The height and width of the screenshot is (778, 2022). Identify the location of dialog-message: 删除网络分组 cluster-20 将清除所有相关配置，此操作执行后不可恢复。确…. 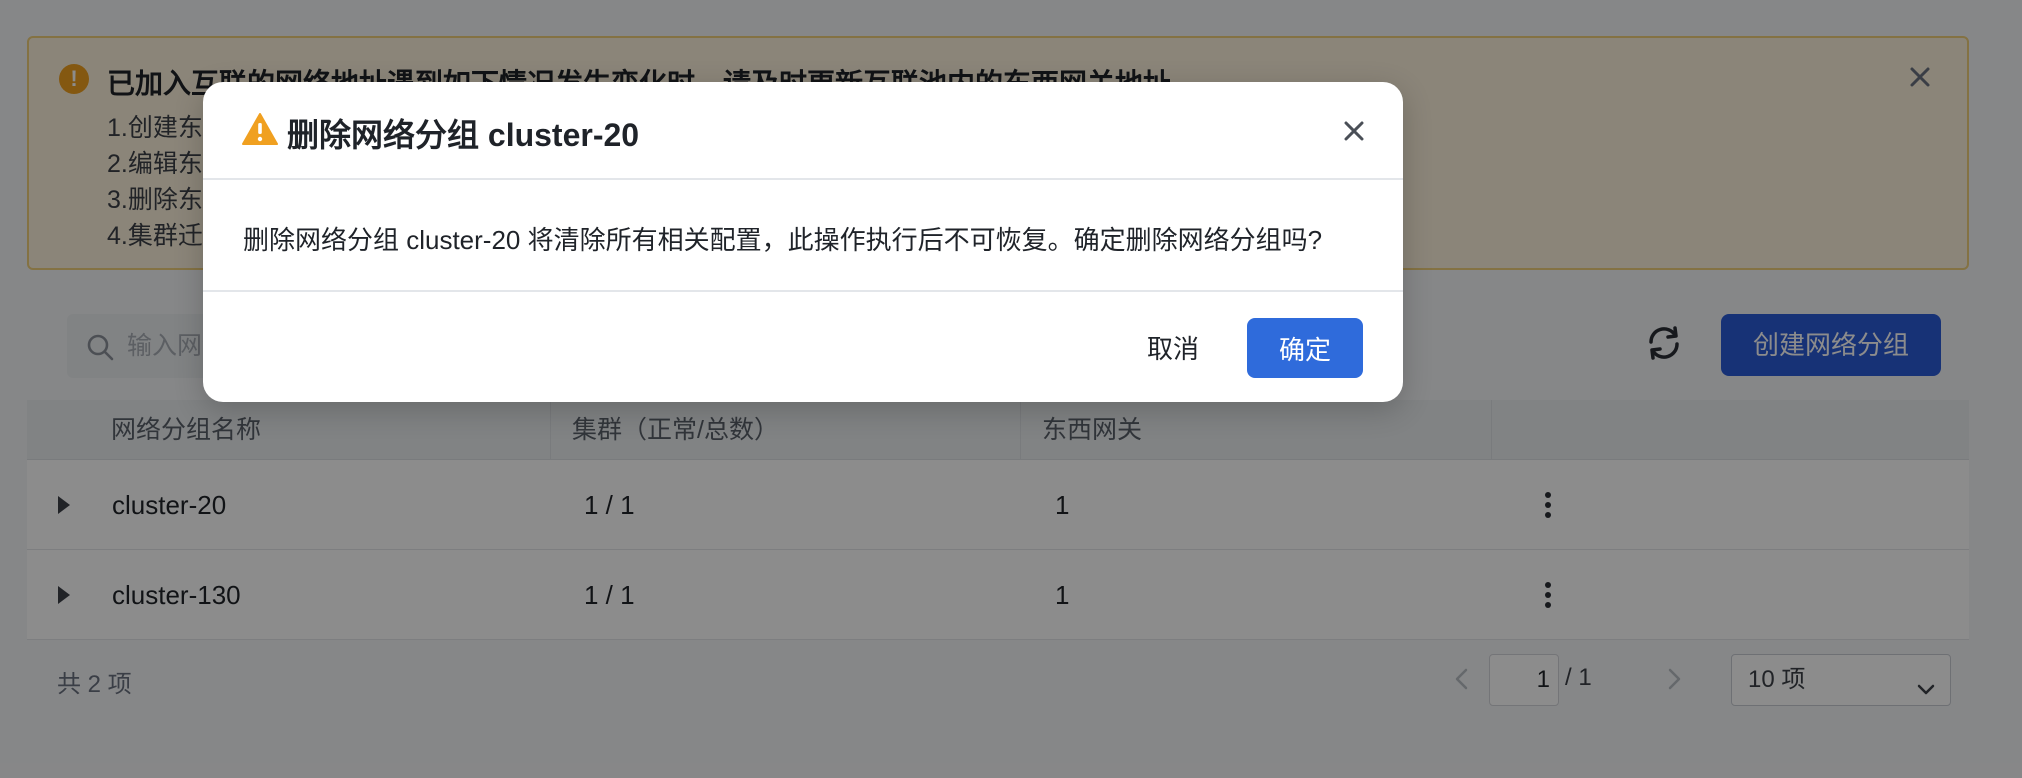
(783, 240).